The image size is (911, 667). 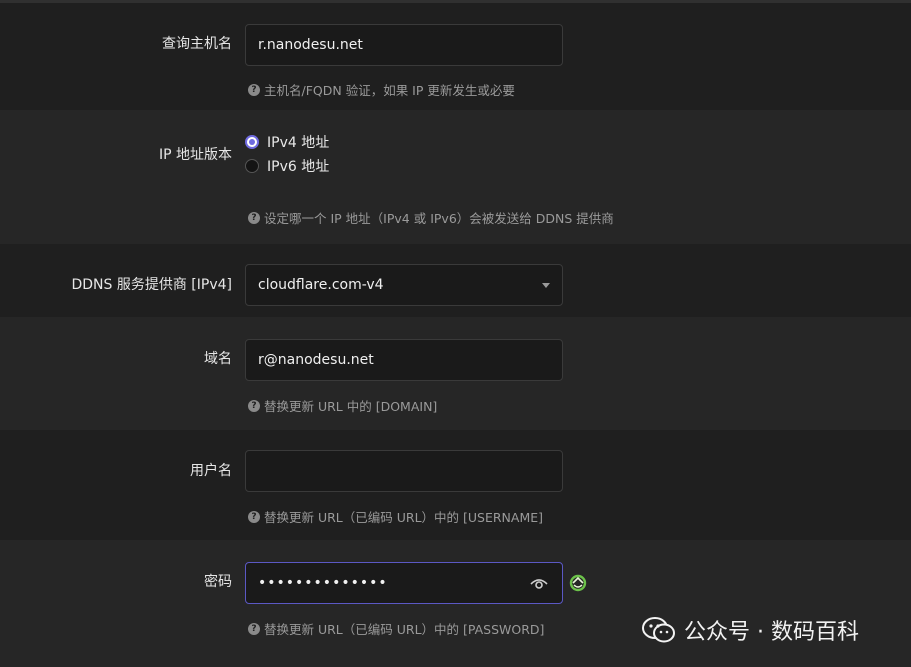 What do you see at coordinates (195, 155) in the screenshot?
I see `ip-version-label: IP 地址版本` at bounding box center [195, 155].